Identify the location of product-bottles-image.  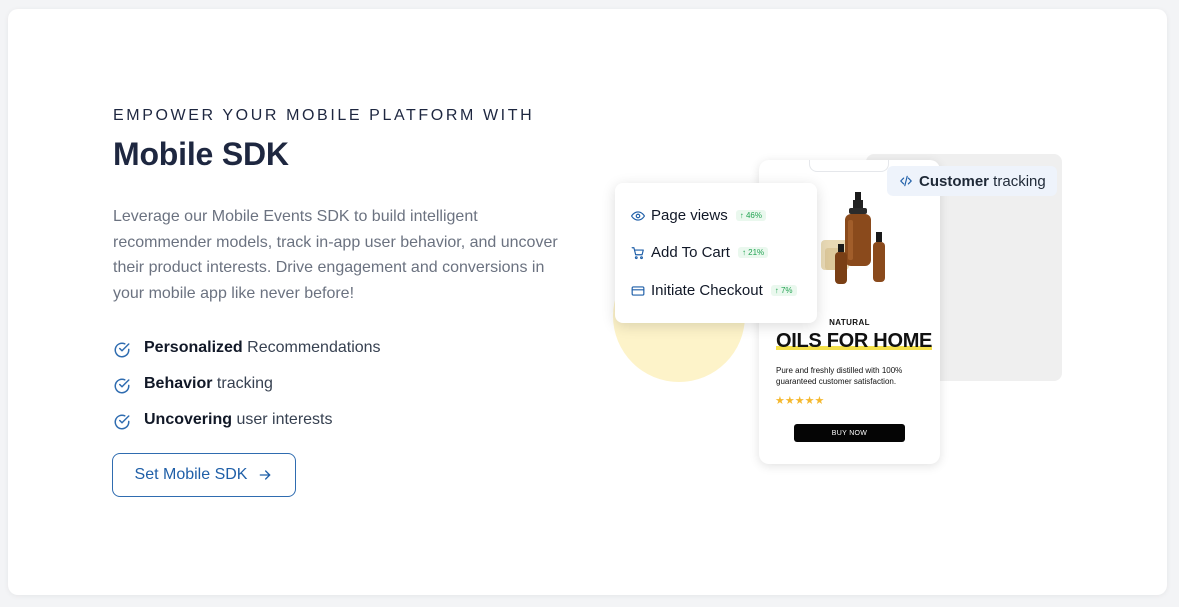
(853, 238).